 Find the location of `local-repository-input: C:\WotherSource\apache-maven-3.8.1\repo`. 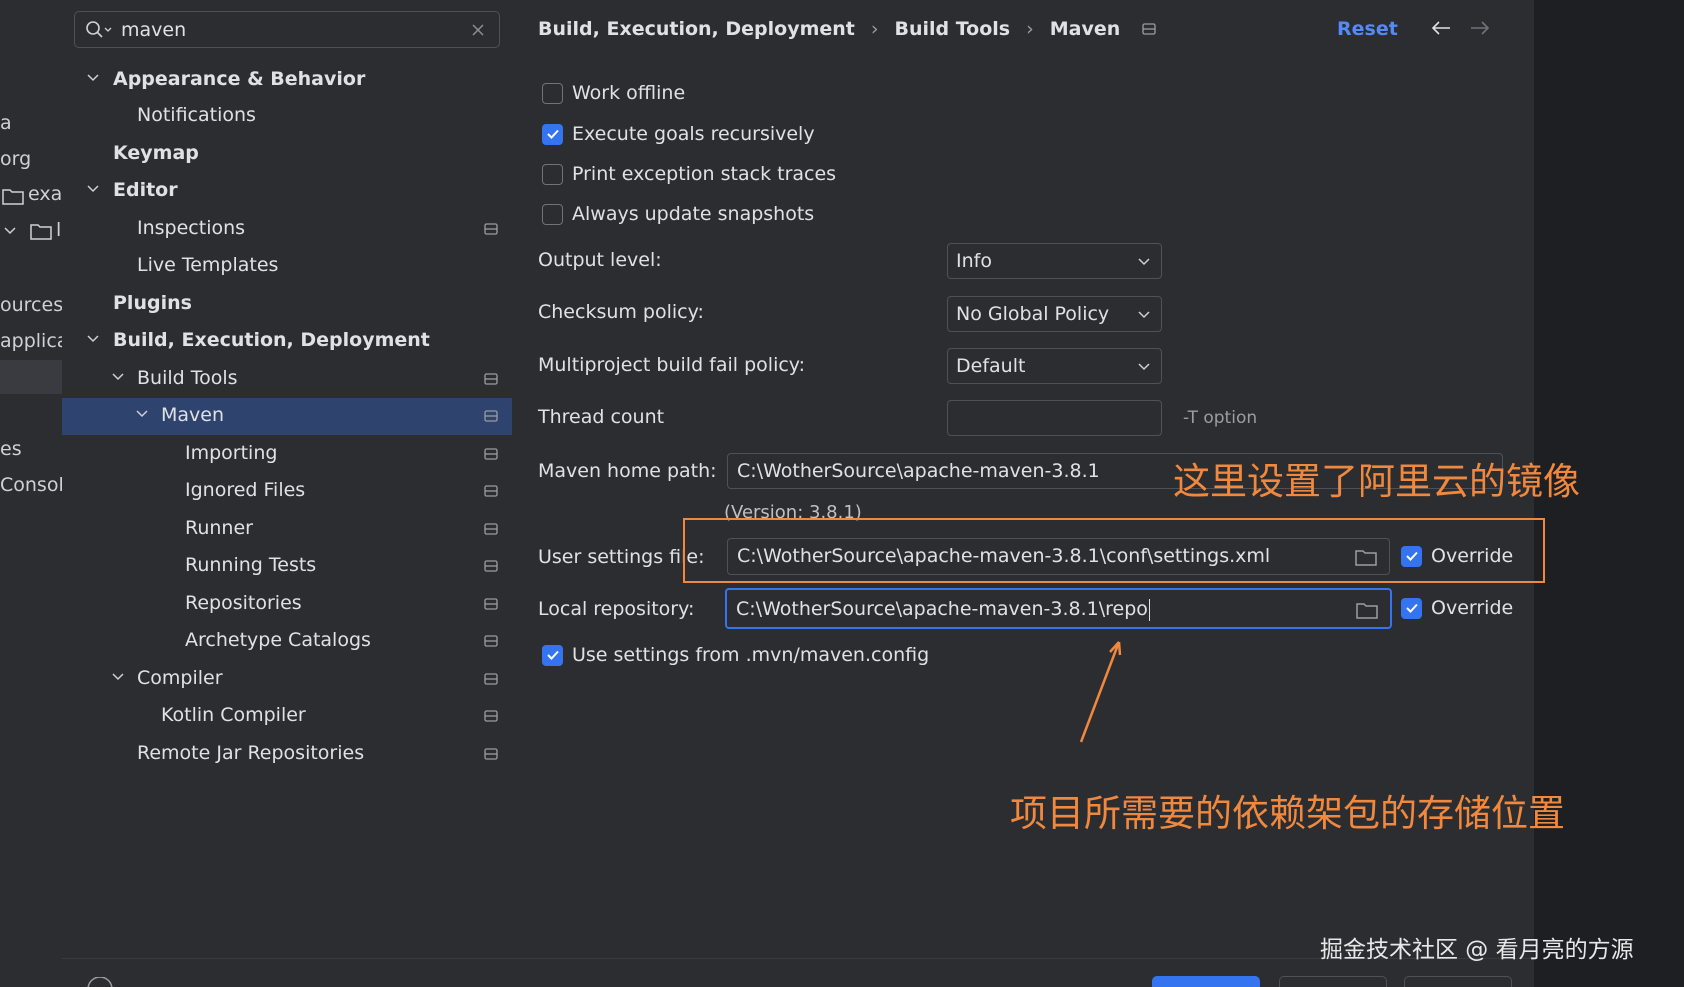

local-repository-input: C:\WotherSource\apache-maven-3.8.1\repo is located at coordinates (1058, 608).